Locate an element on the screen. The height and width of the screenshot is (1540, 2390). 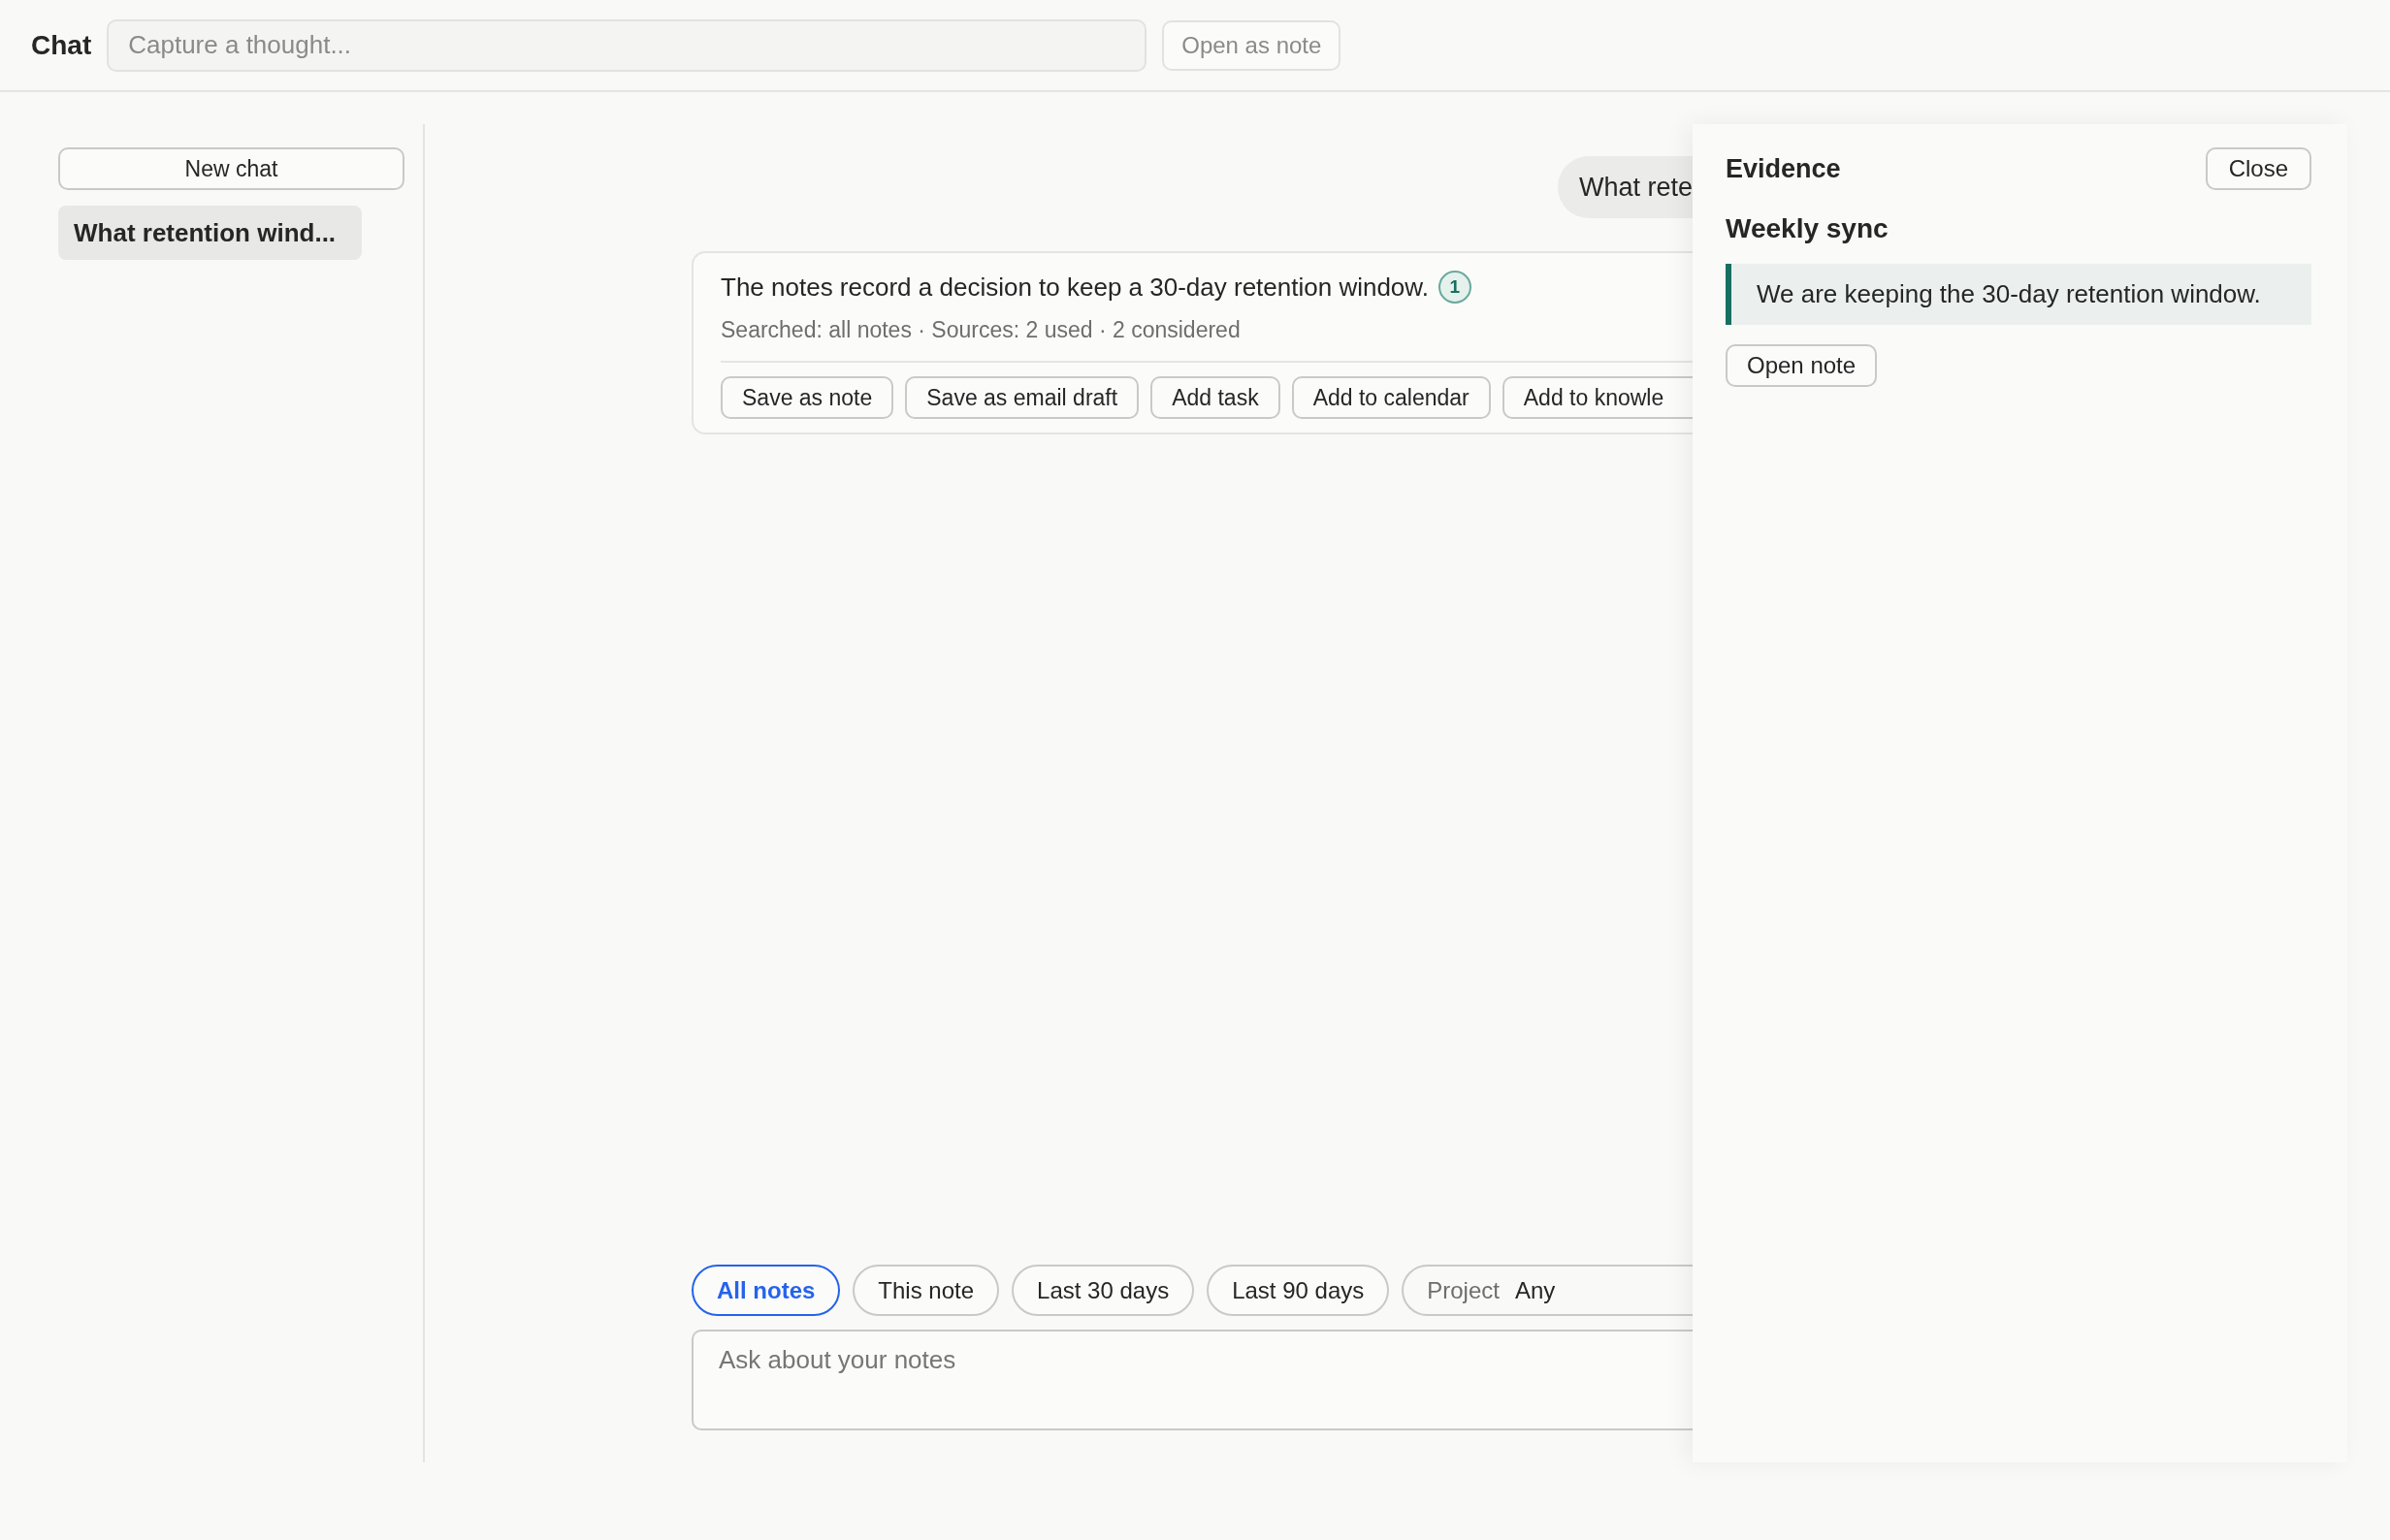
action-button: Add to calendar is located at coordinates (1391, 397).